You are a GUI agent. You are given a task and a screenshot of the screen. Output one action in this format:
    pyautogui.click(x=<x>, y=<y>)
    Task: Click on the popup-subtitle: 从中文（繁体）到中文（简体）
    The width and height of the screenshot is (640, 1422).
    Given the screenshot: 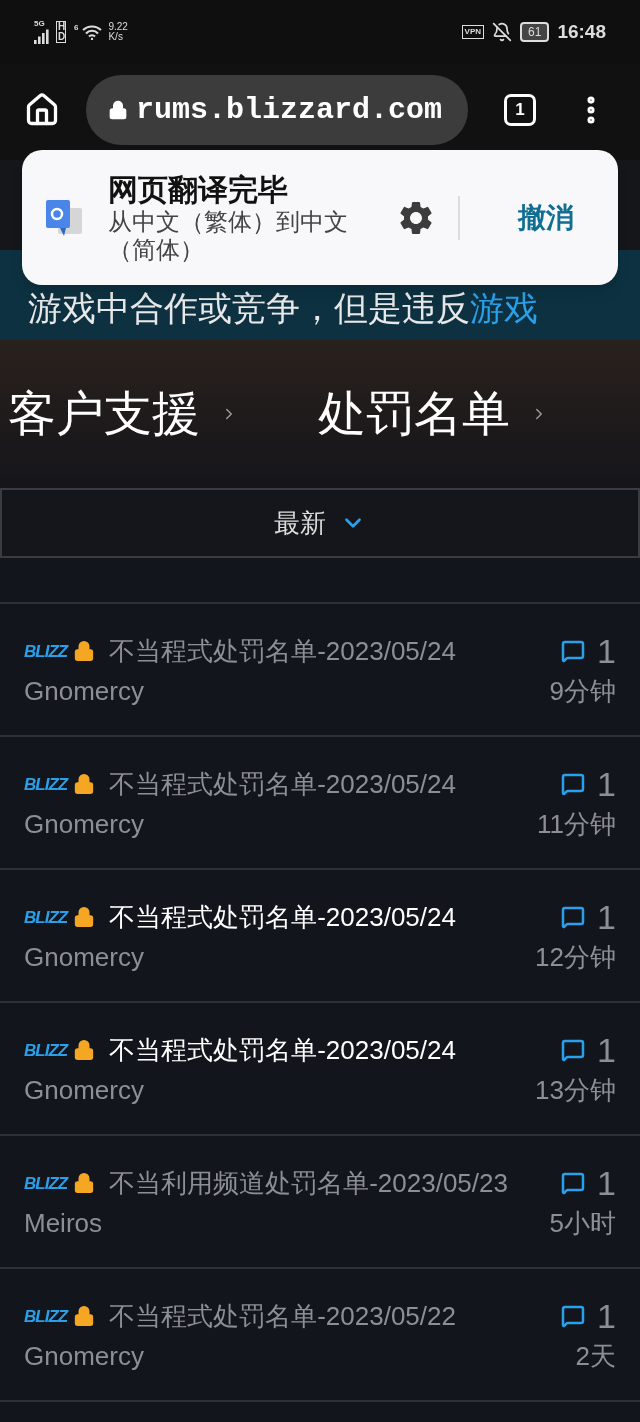 What is the action you would take?
    pyautogui.click(x=228, y=235)
    